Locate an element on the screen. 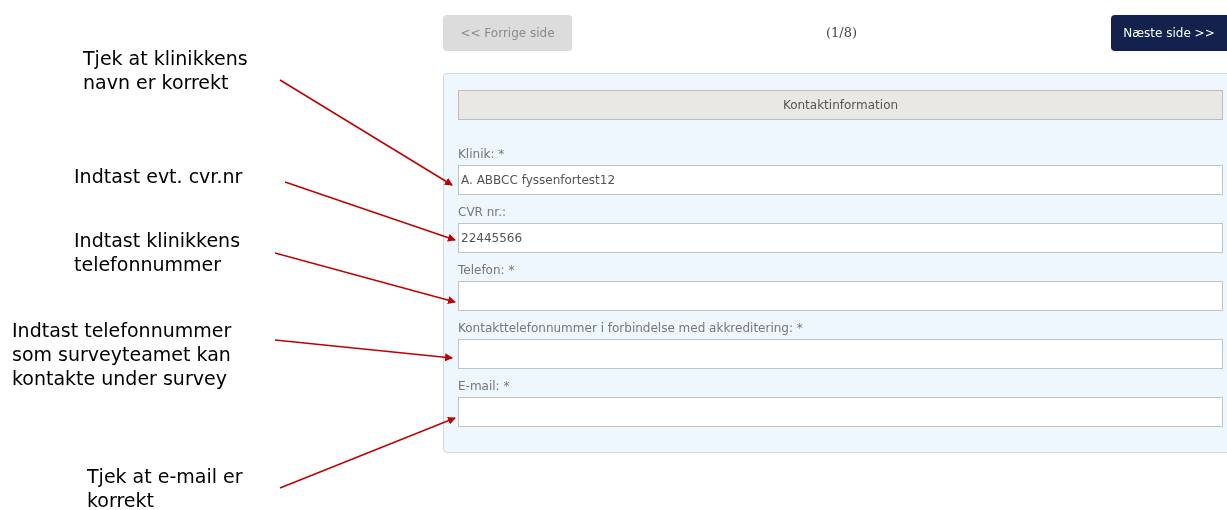 This screenshot has width=1227, height=510. field-label: Telefon: * is located at coordinates (487, 270).